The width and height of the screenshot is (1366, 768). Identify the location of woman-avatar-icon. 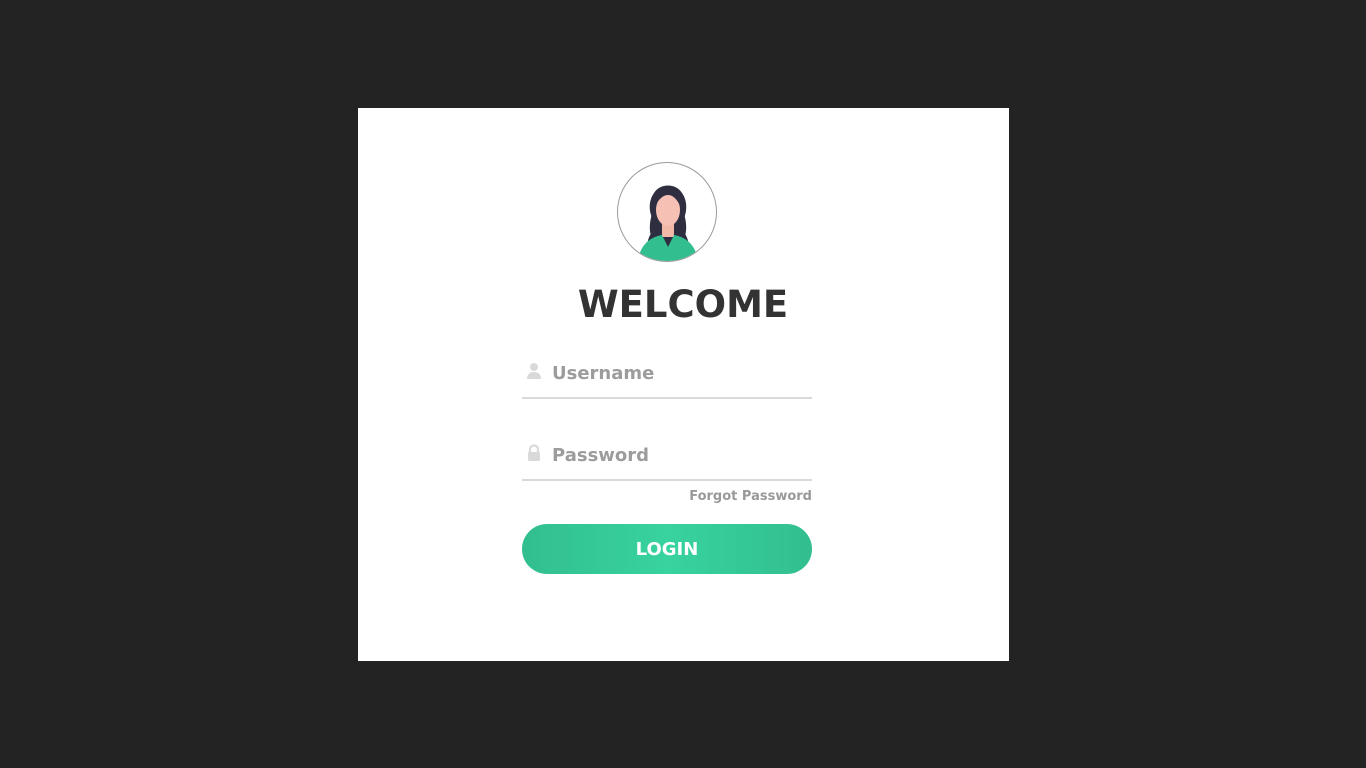
(668, 223).